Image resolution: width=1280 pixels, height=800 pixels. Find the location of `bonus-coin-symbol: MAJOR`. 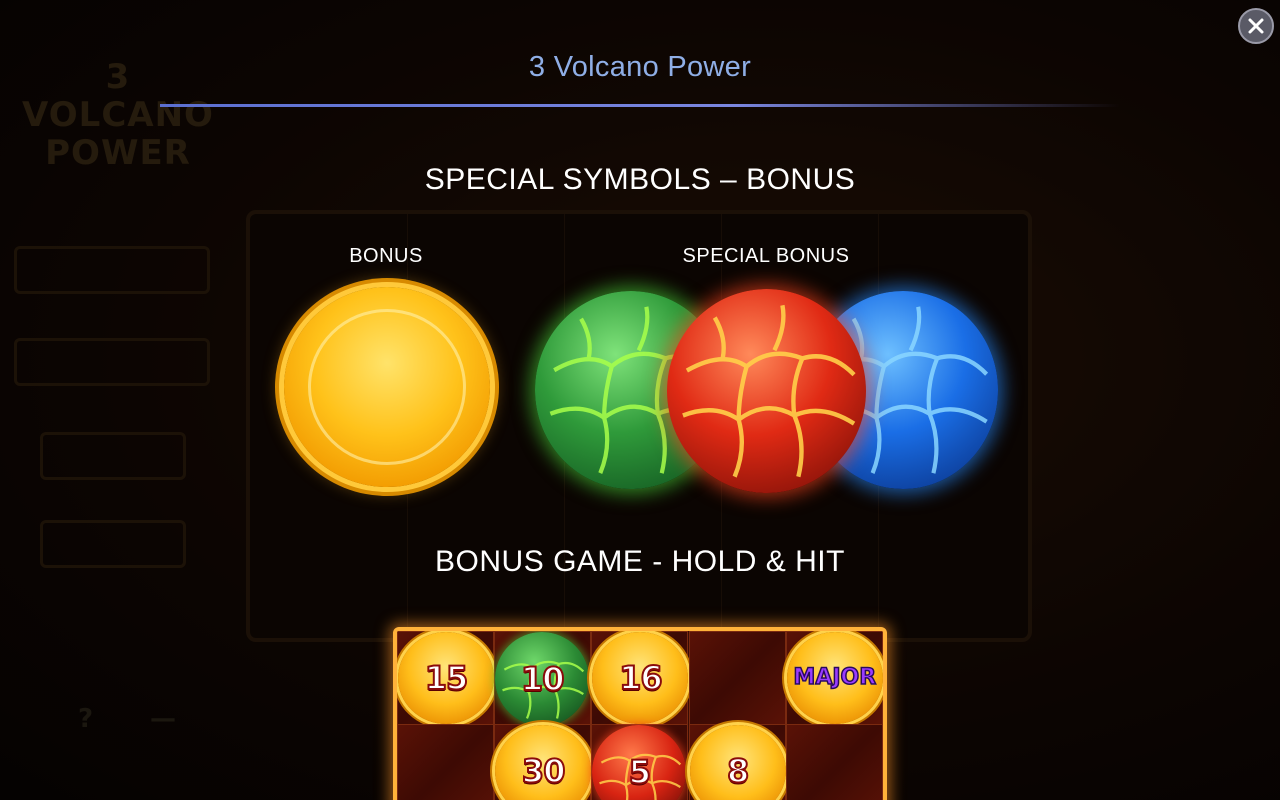

bonus-coin-symbol: MAJOR is located at coordinates (834, 678).